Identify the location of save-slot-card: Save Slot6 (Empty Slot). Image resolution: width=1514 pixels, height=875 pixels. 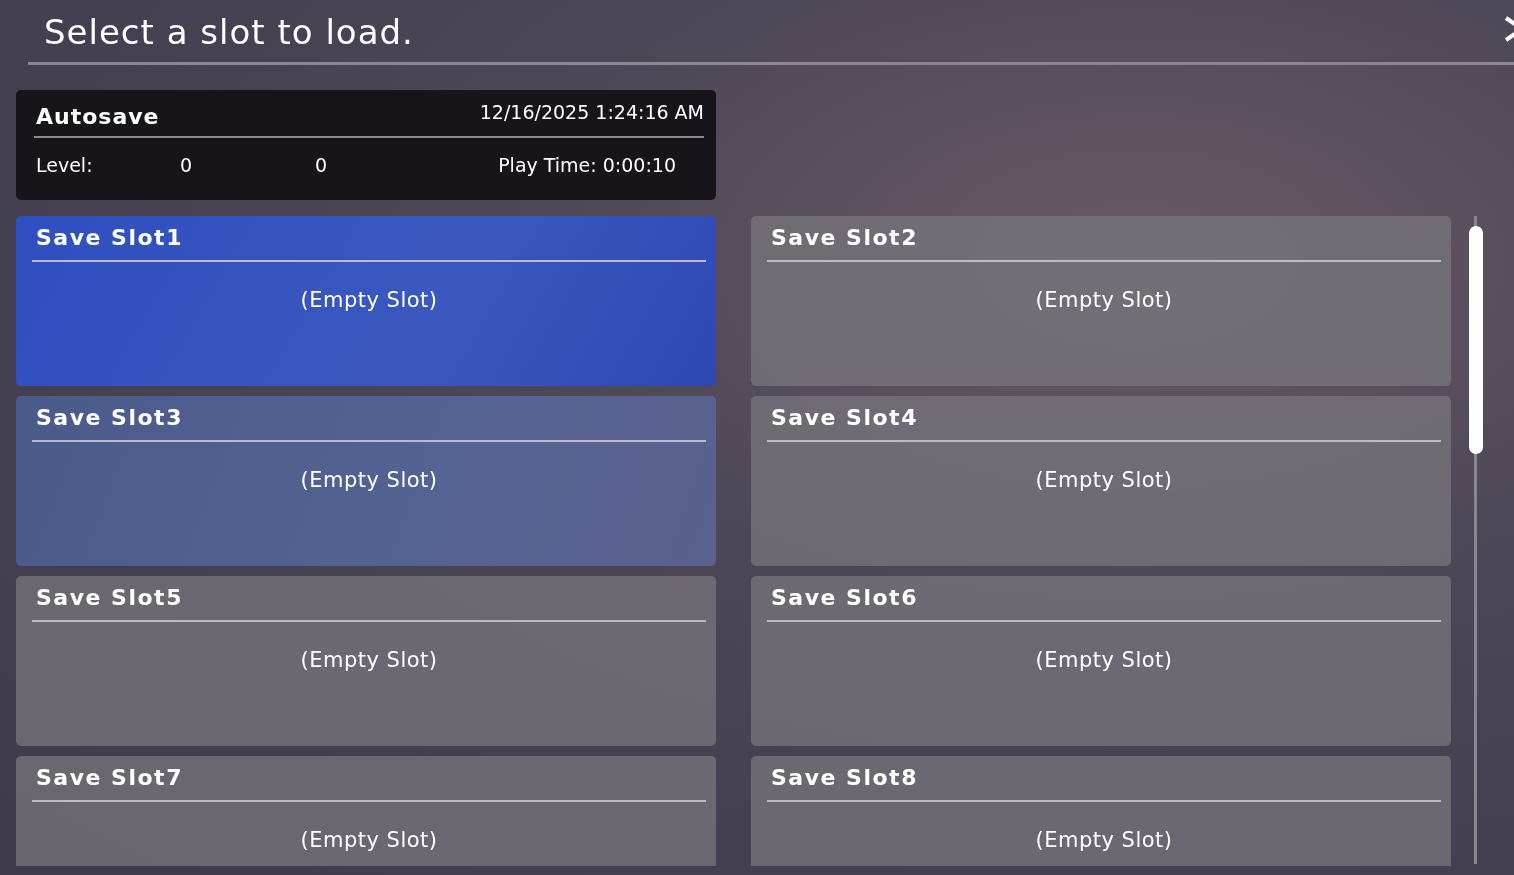
(1101, 661).